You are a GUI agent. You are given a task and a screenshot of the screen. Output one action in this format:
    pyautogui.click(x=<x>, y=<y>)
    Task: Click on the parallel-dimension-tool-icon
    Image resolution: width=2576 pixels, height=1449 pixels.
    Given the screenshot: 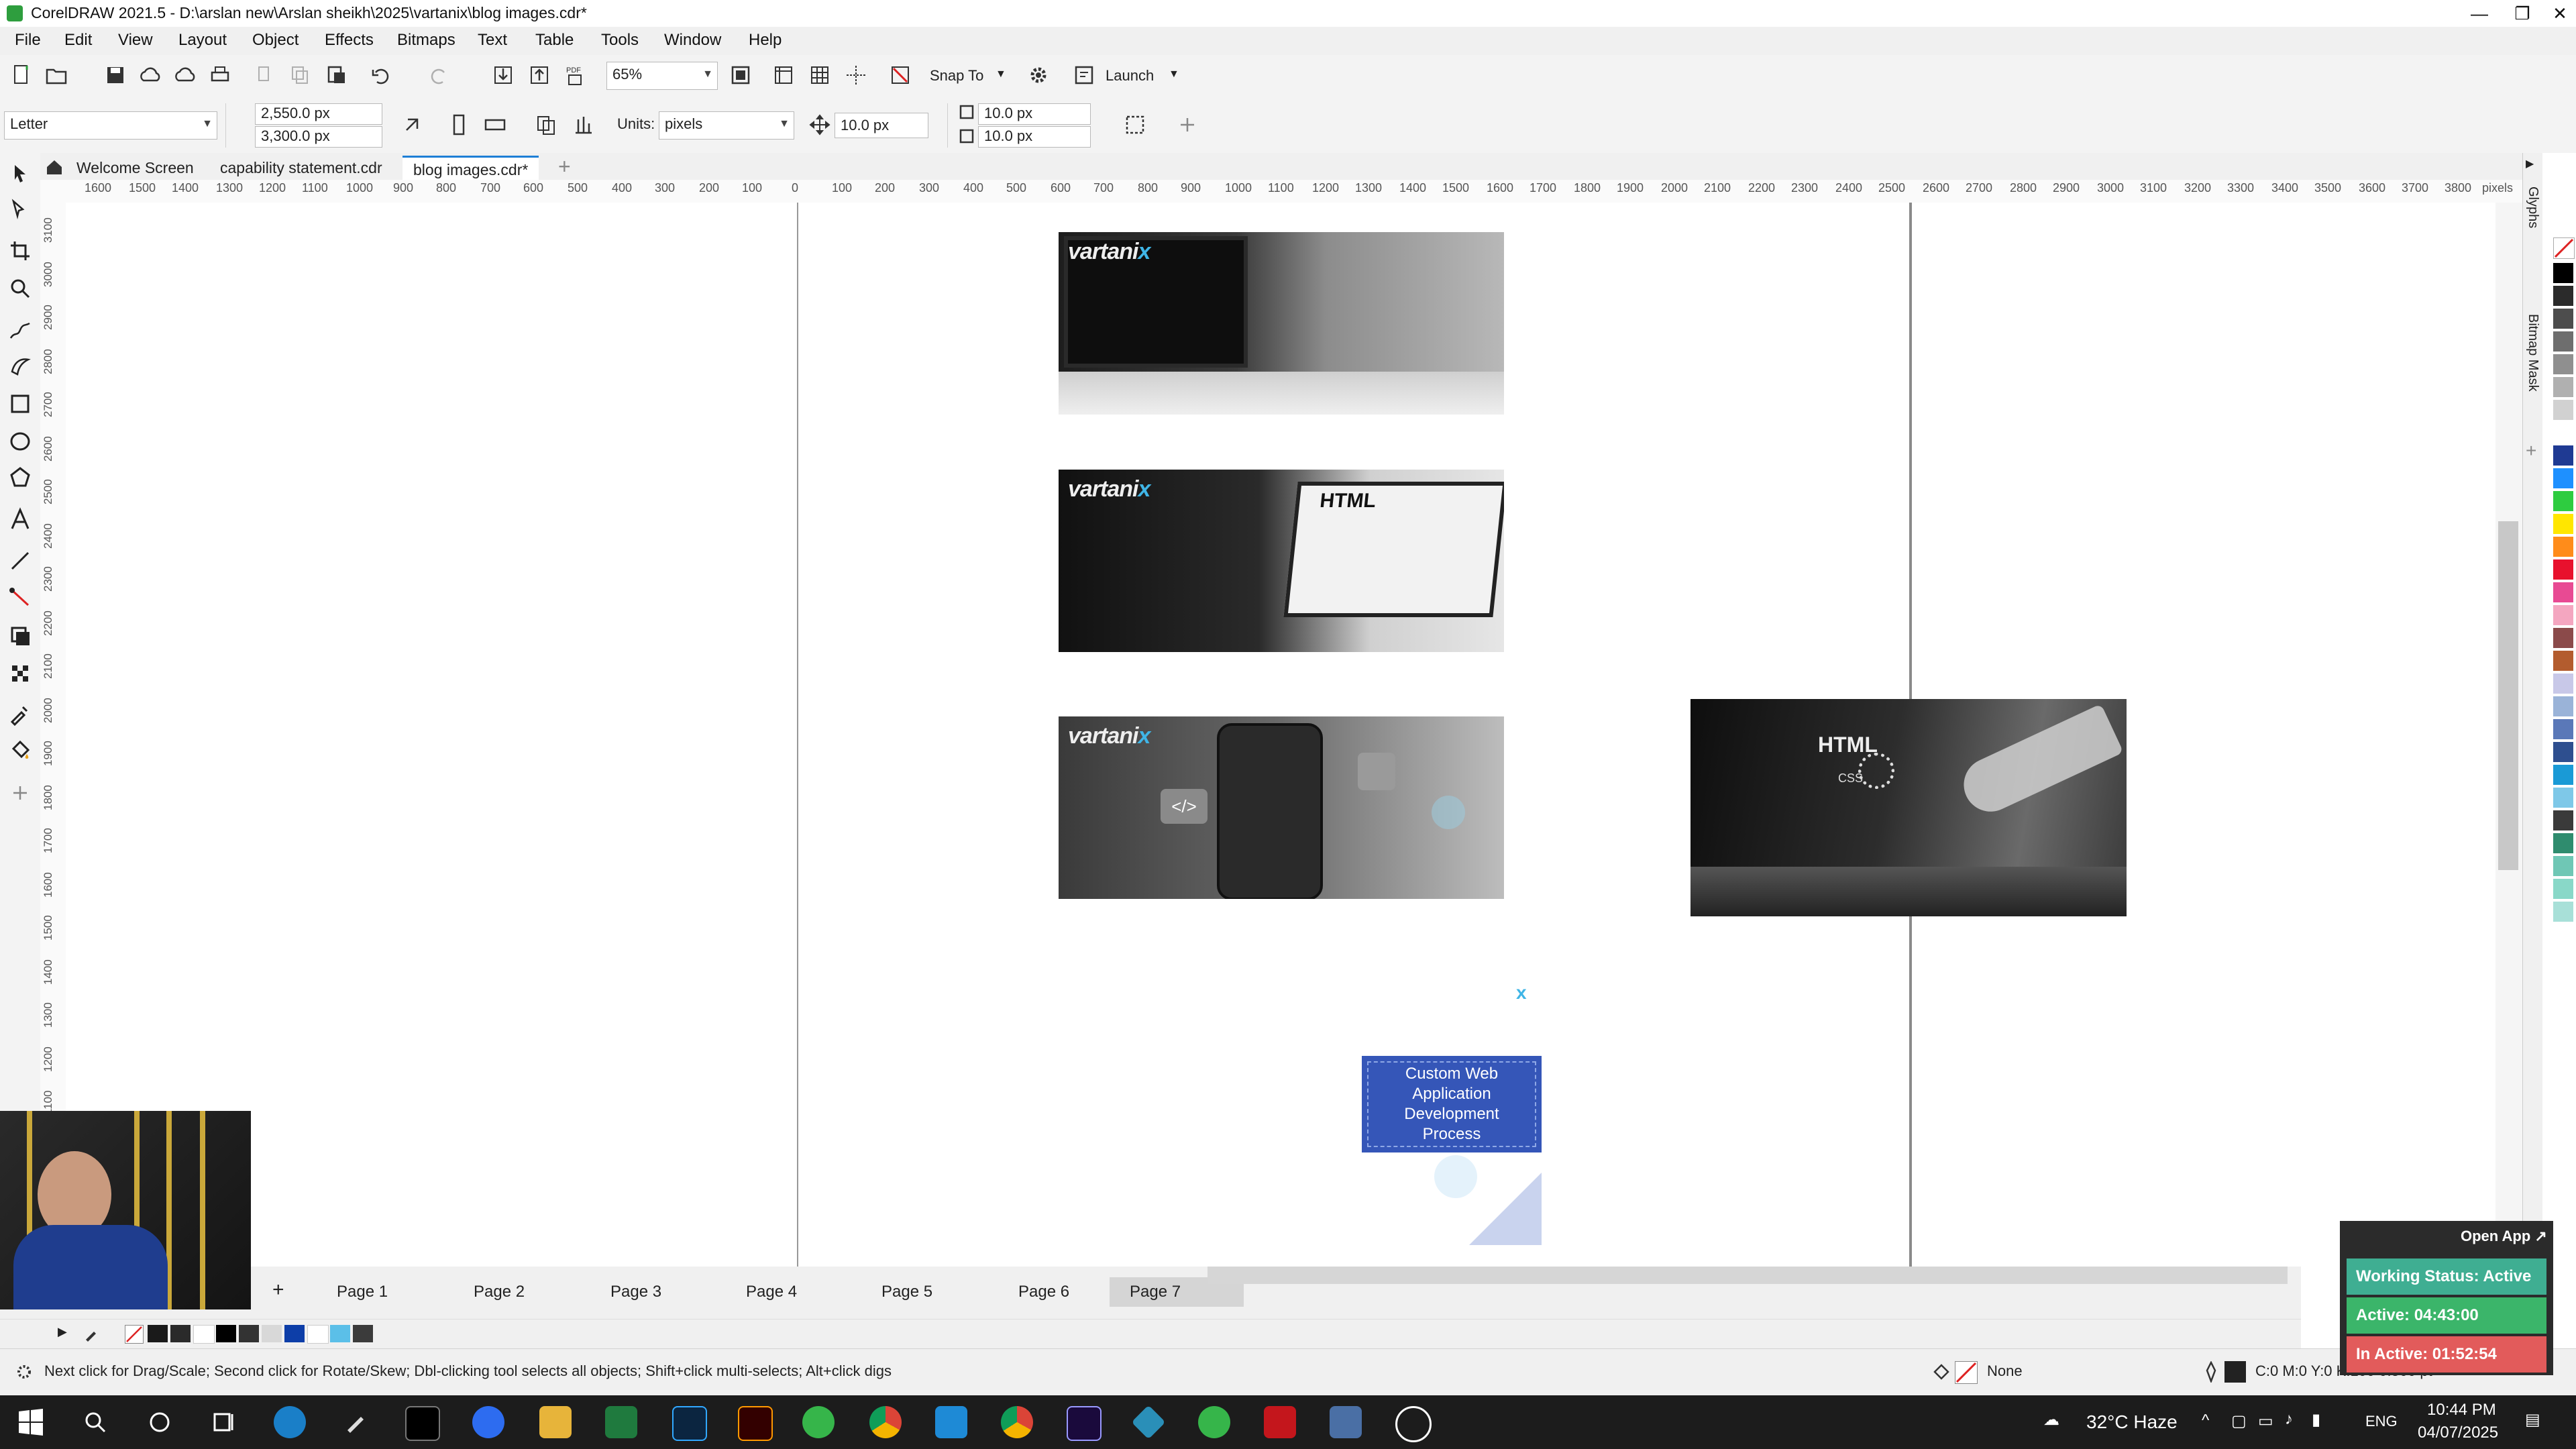 What is the action you would take?
    pyautogui.click(x=20, y=560)
    